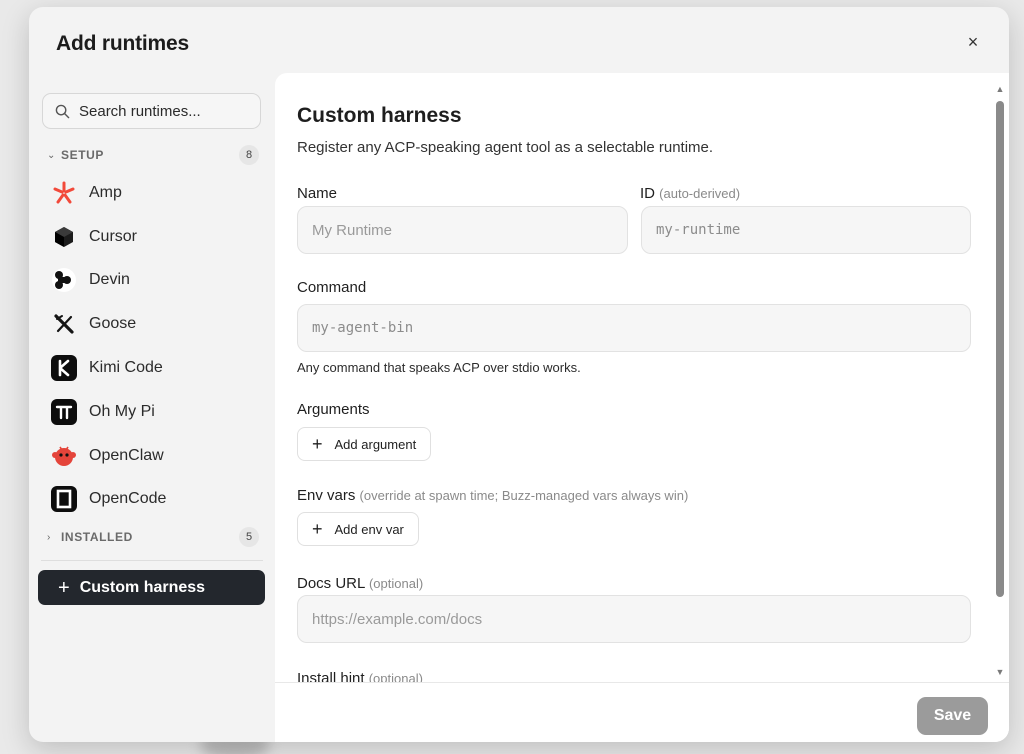  Describe the element at coordinates (379, 115) in the screenshot. I see `panel-title: Custom harness` at that location.